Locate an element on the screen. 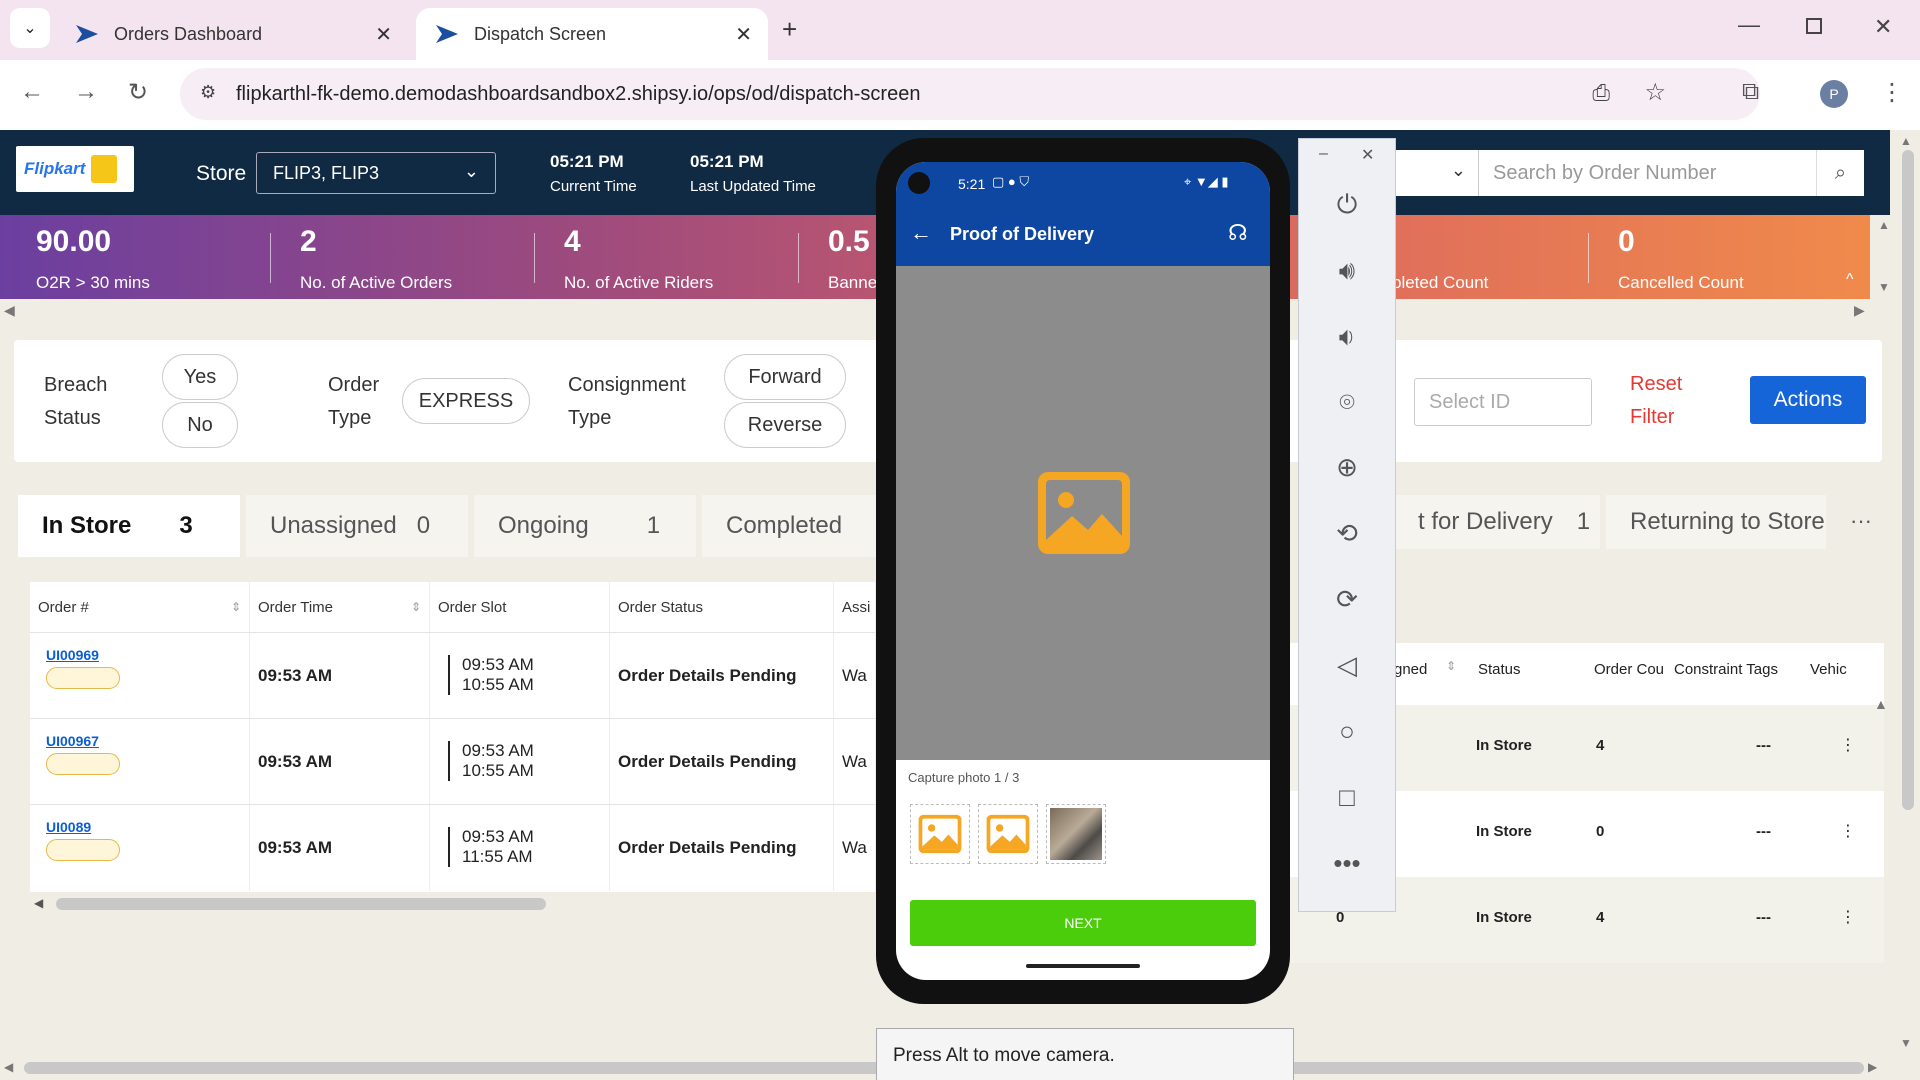 Image resolution: width=1920 pixels, height=1080 pixels. row-order-count: 4 is located at coordinates (1600, 917).